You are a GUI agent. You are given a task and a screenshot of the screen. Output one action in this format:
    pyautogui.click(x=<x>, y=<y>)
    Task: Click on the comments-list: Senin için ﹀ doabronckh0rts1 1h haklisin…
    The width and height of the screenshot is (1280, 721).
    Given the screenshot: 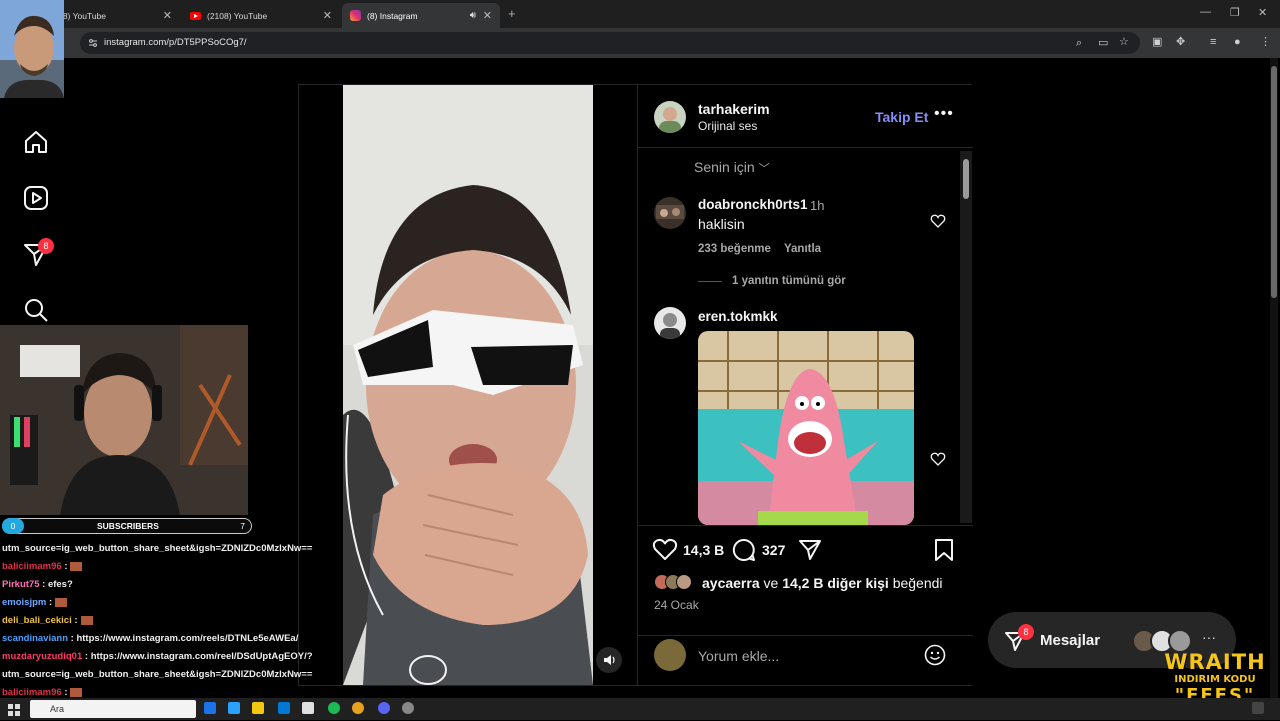 What is the action you would take?
    pyautogui.click(x=805, y=336)
    